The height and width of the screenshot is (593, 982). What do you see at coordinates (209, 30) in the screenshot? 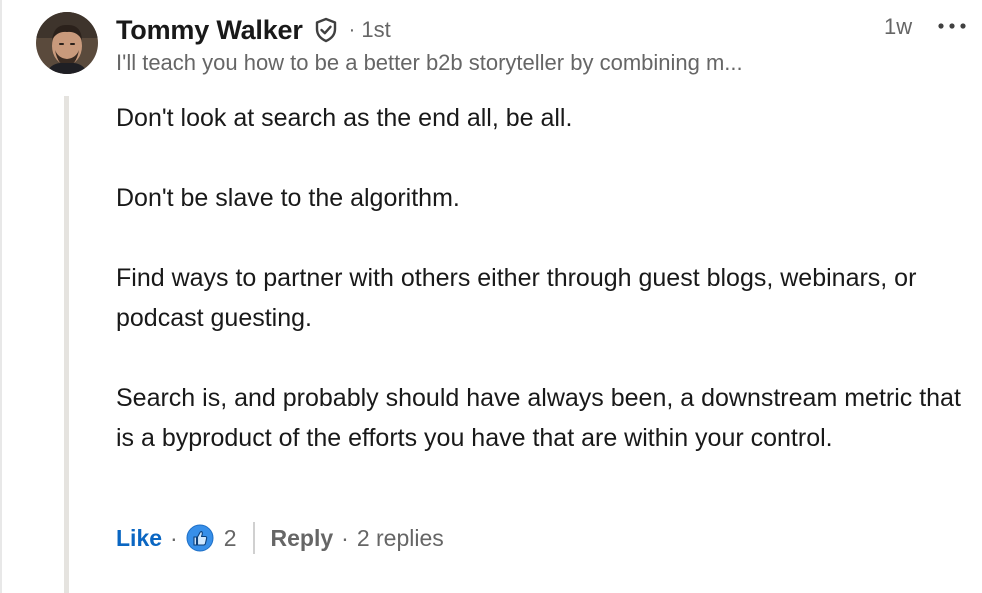
I see `author-name: Tommy Walker` at bounding box center [209, 30].